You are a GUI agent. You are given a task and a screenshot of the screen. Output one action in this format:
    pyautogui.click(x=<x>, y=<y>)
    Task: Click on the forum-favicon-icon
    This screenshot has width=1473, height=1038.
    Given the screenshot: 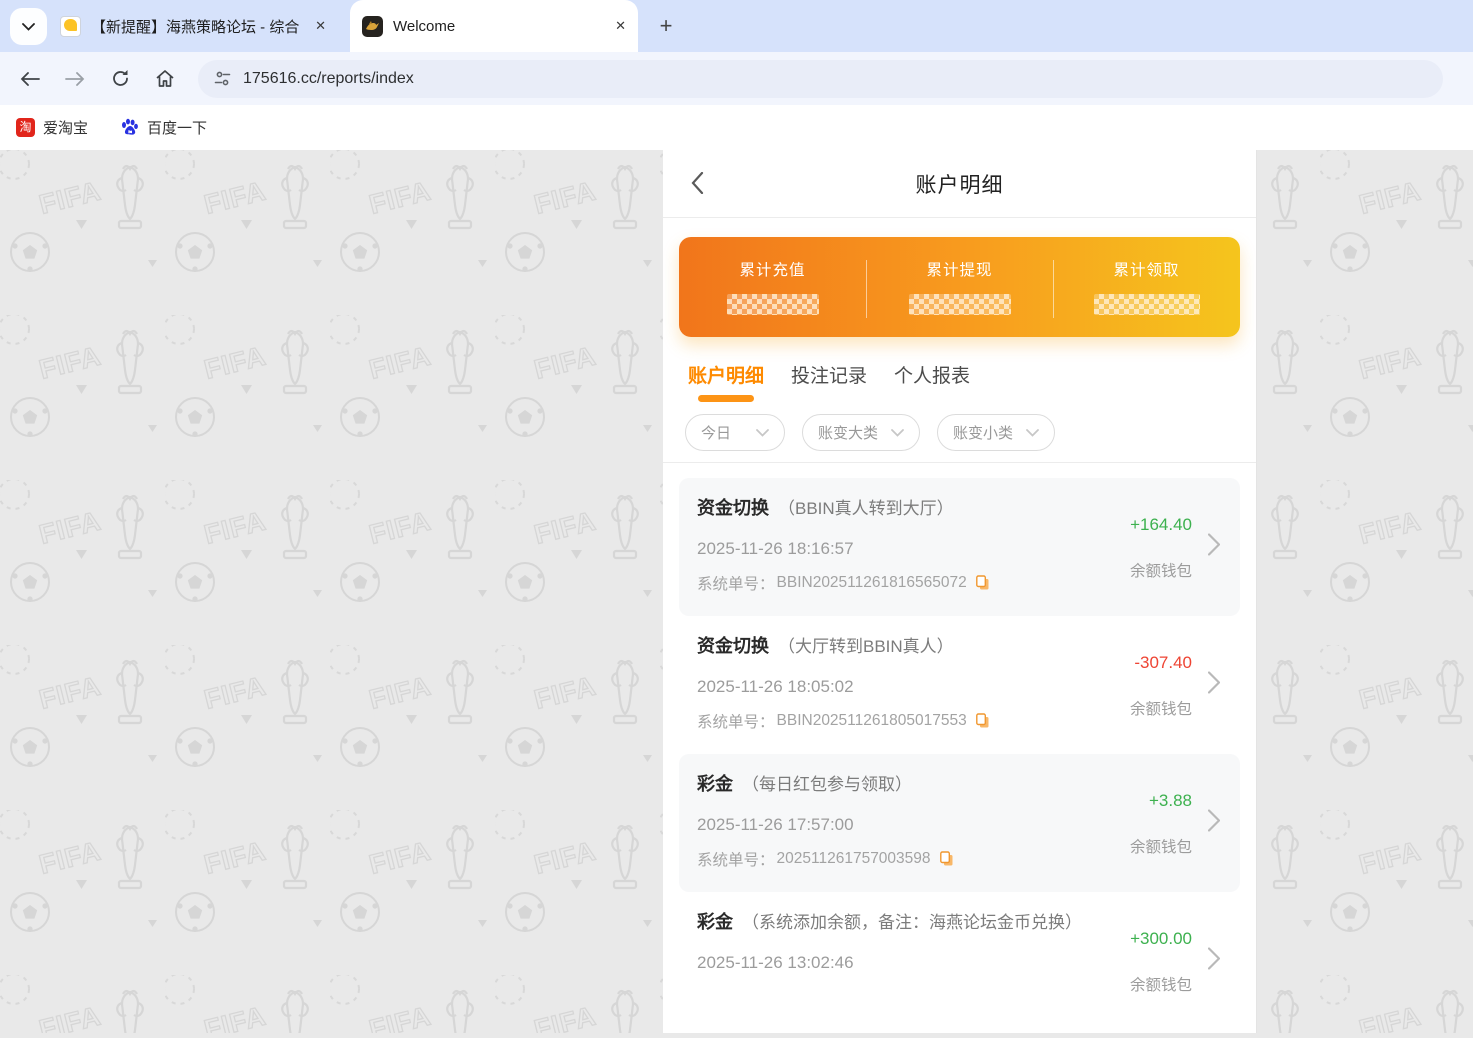 What is the action you would take?
    pyautogui.click(x=70, y=26)
    